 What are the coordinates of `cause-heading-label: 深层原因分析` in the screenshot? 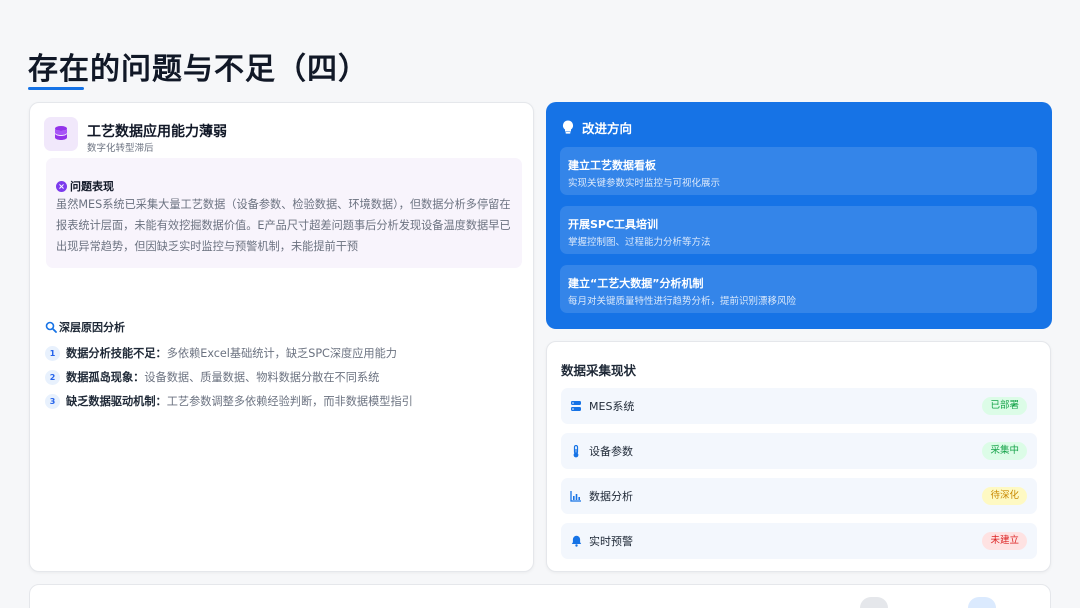 It's located at (92, 327).